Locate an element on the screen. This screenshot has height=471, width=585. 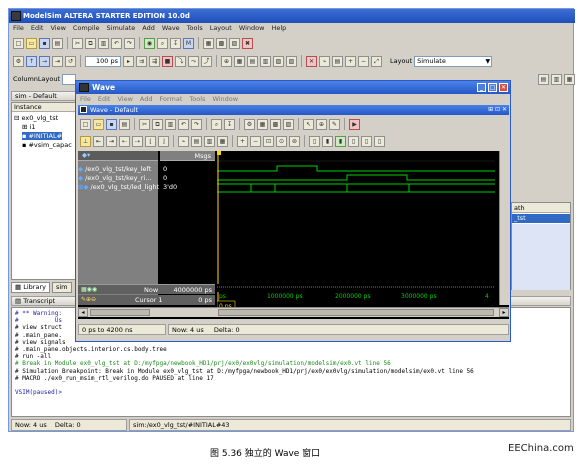
zoom-full-icon: ⤢ is located at coordinates (376, 61).